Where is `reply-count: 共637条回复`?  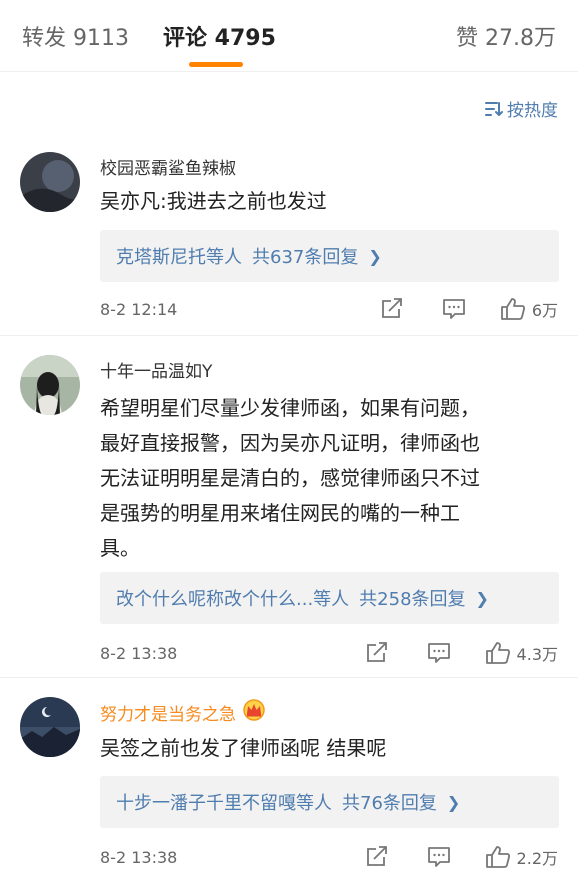
reply-count: 共637条回复 is located at coordinates (305, 257).